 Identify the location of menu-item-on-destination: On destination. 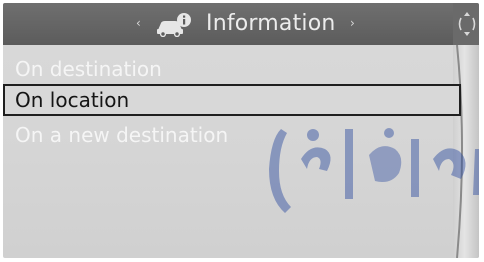
(232, 69).